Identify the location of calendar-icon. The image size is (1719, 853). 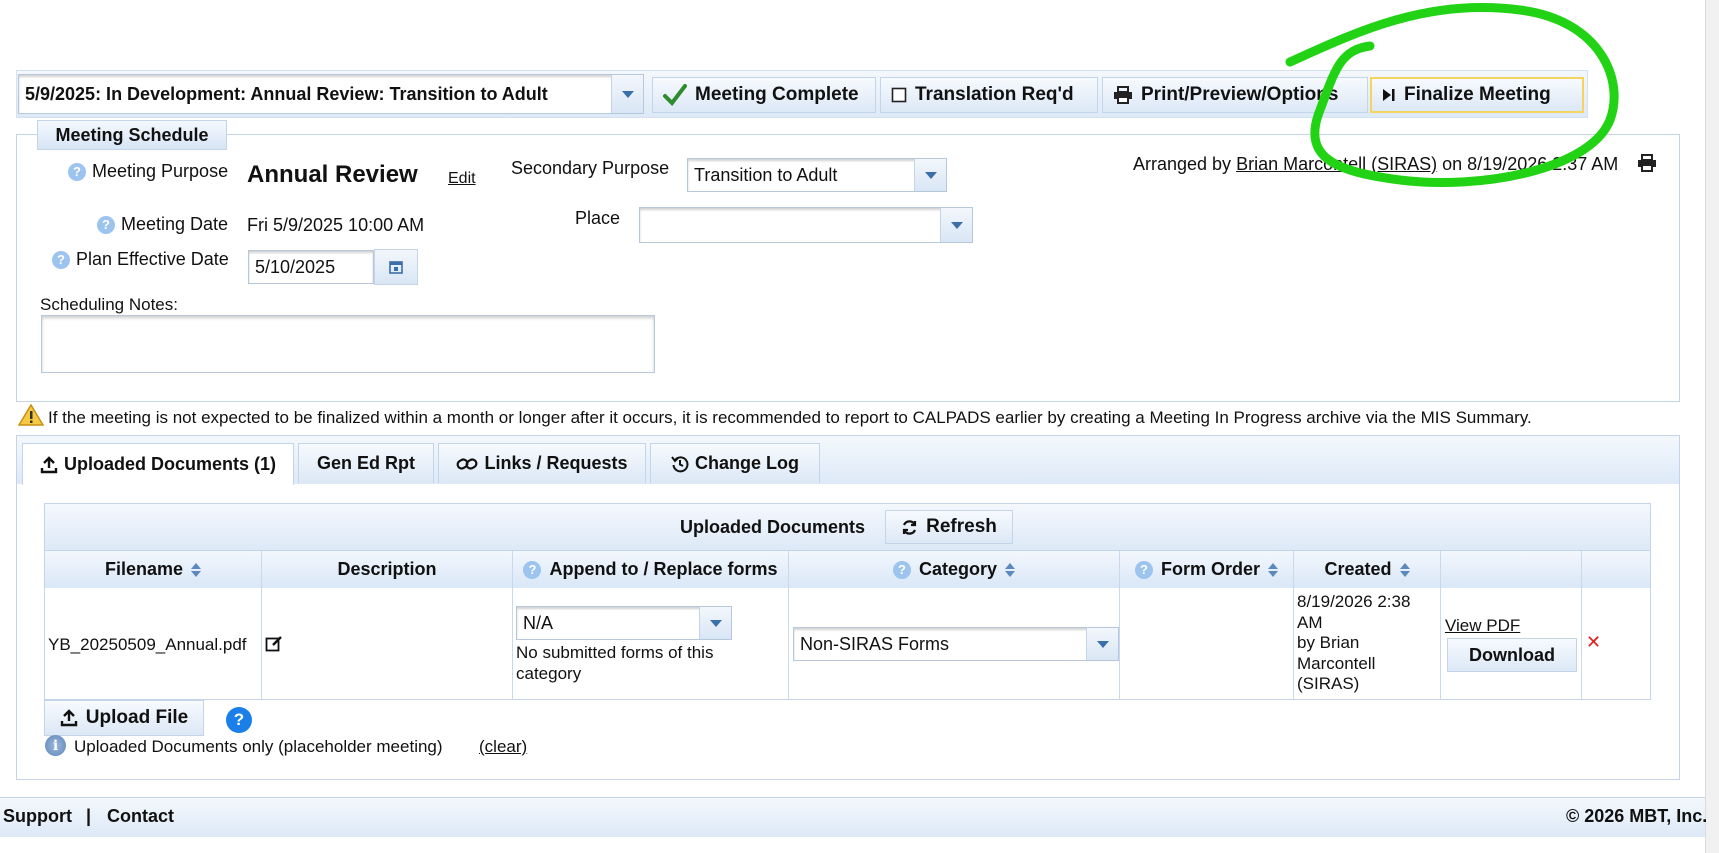
(396, 267).